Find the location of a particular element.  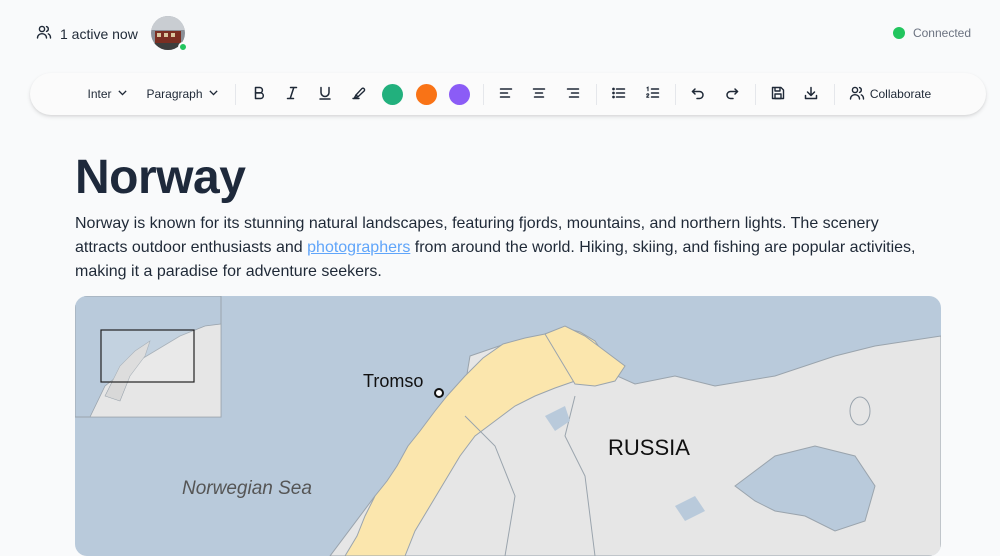

italic-icon is located at coordinates (292, 94).